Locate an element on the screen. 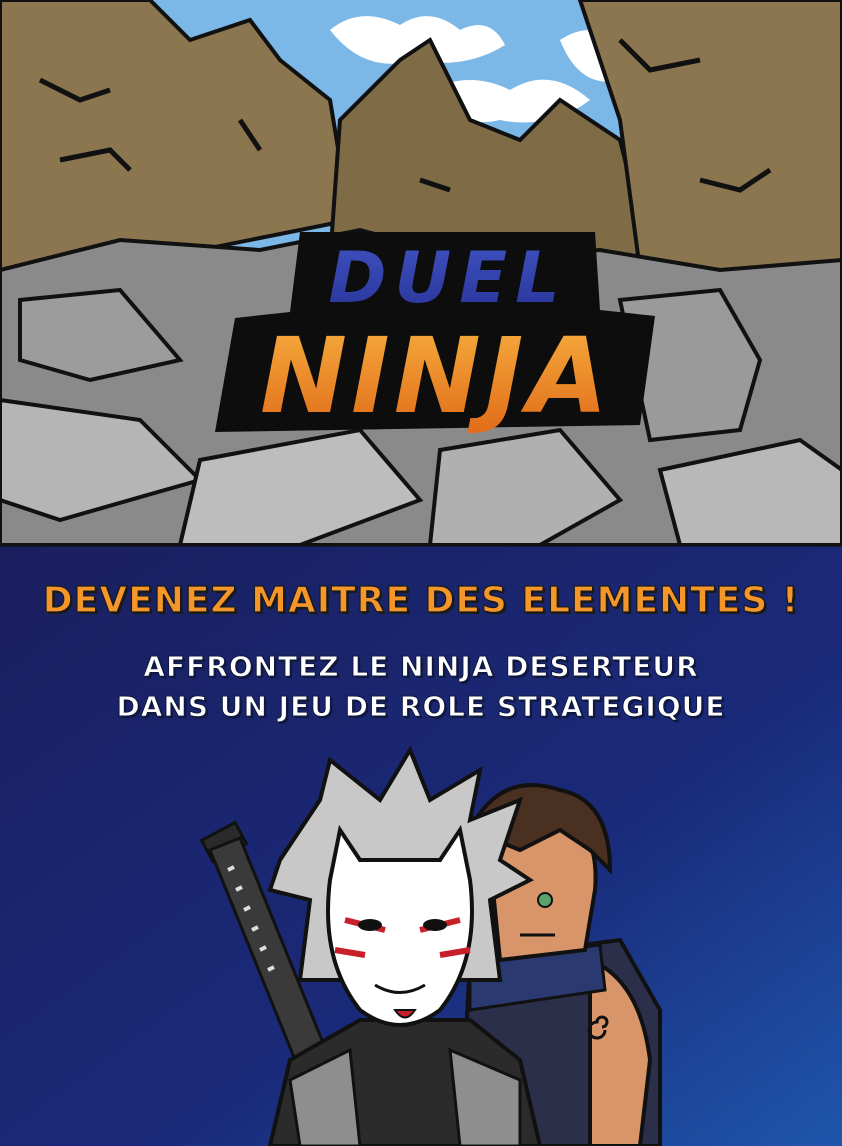 This screenshot has height=1146, width=842. logo-line-2: NINJA is located at coordinates (436, 376).